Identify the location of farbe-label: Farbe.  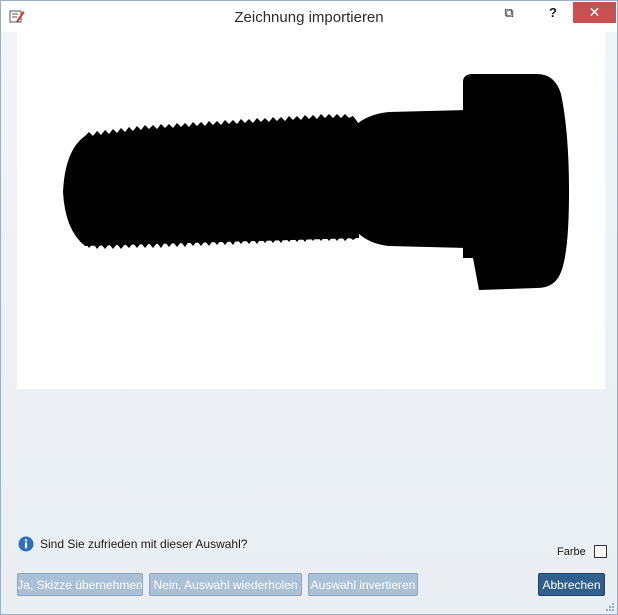
(571, 551).